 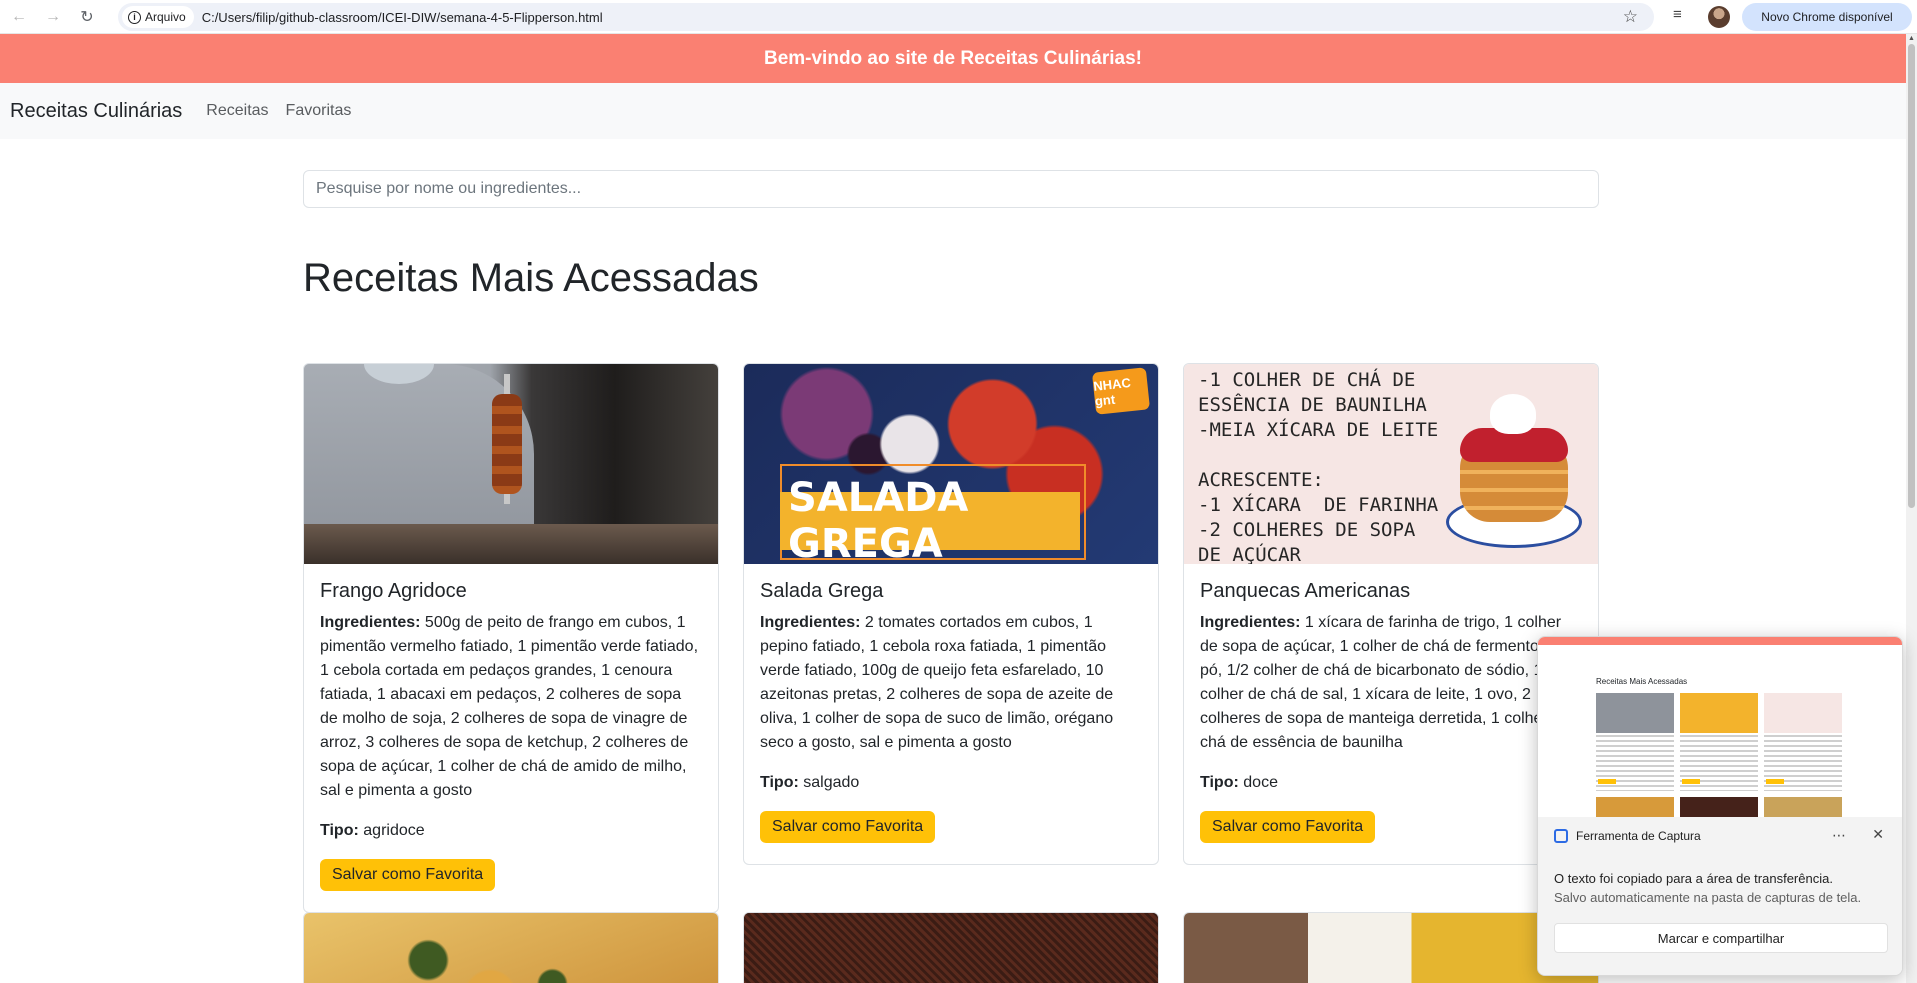 I want to click on update-chrome-button: Novo Chrome disponível, so click(x=1827, y=17).